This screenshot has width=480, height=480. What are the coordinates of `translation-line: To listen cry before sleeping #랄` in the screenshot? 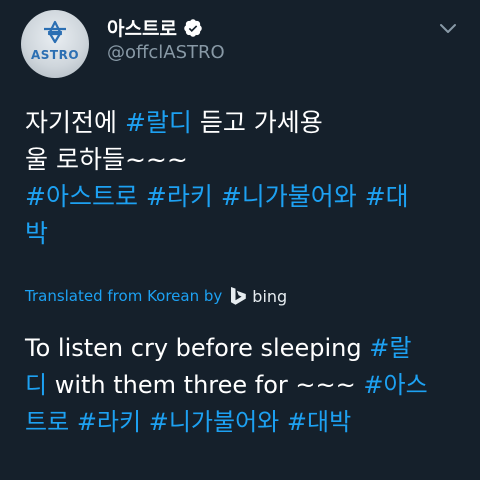 It's located at (247, 348).